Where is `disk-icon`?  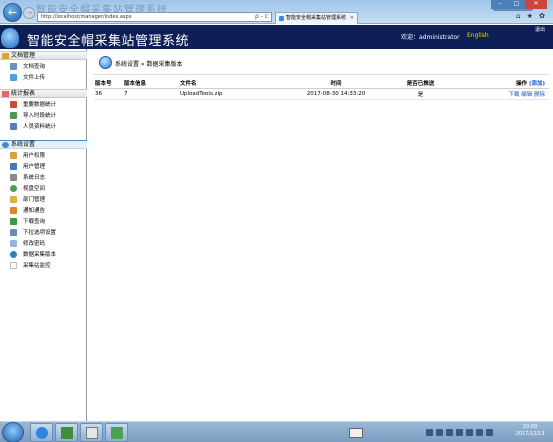
disk-icon is located at coordinates (13, 188).